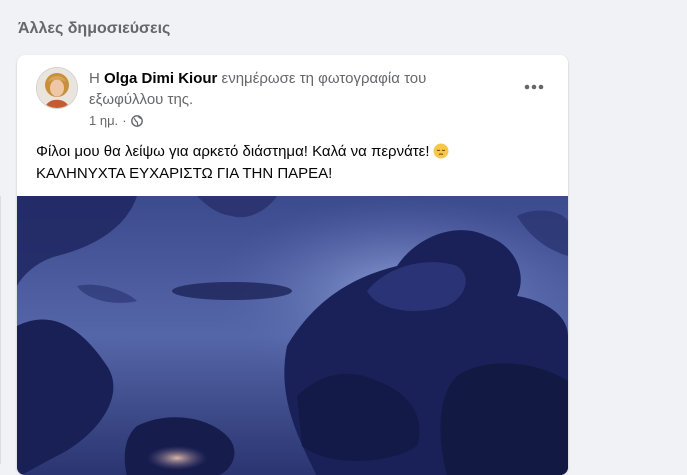 This screenshot has width=687, height=475. Describe the element at coordinates (184, 173) in the screenshot. I see `post-message-line2: ΚΑΛΗΝΥΧΤΑ ΕΥΧΑΡΙΣΤΩ ΓΙΑ ΤΗΝ ΠΑΡΕΑ!` at that location.